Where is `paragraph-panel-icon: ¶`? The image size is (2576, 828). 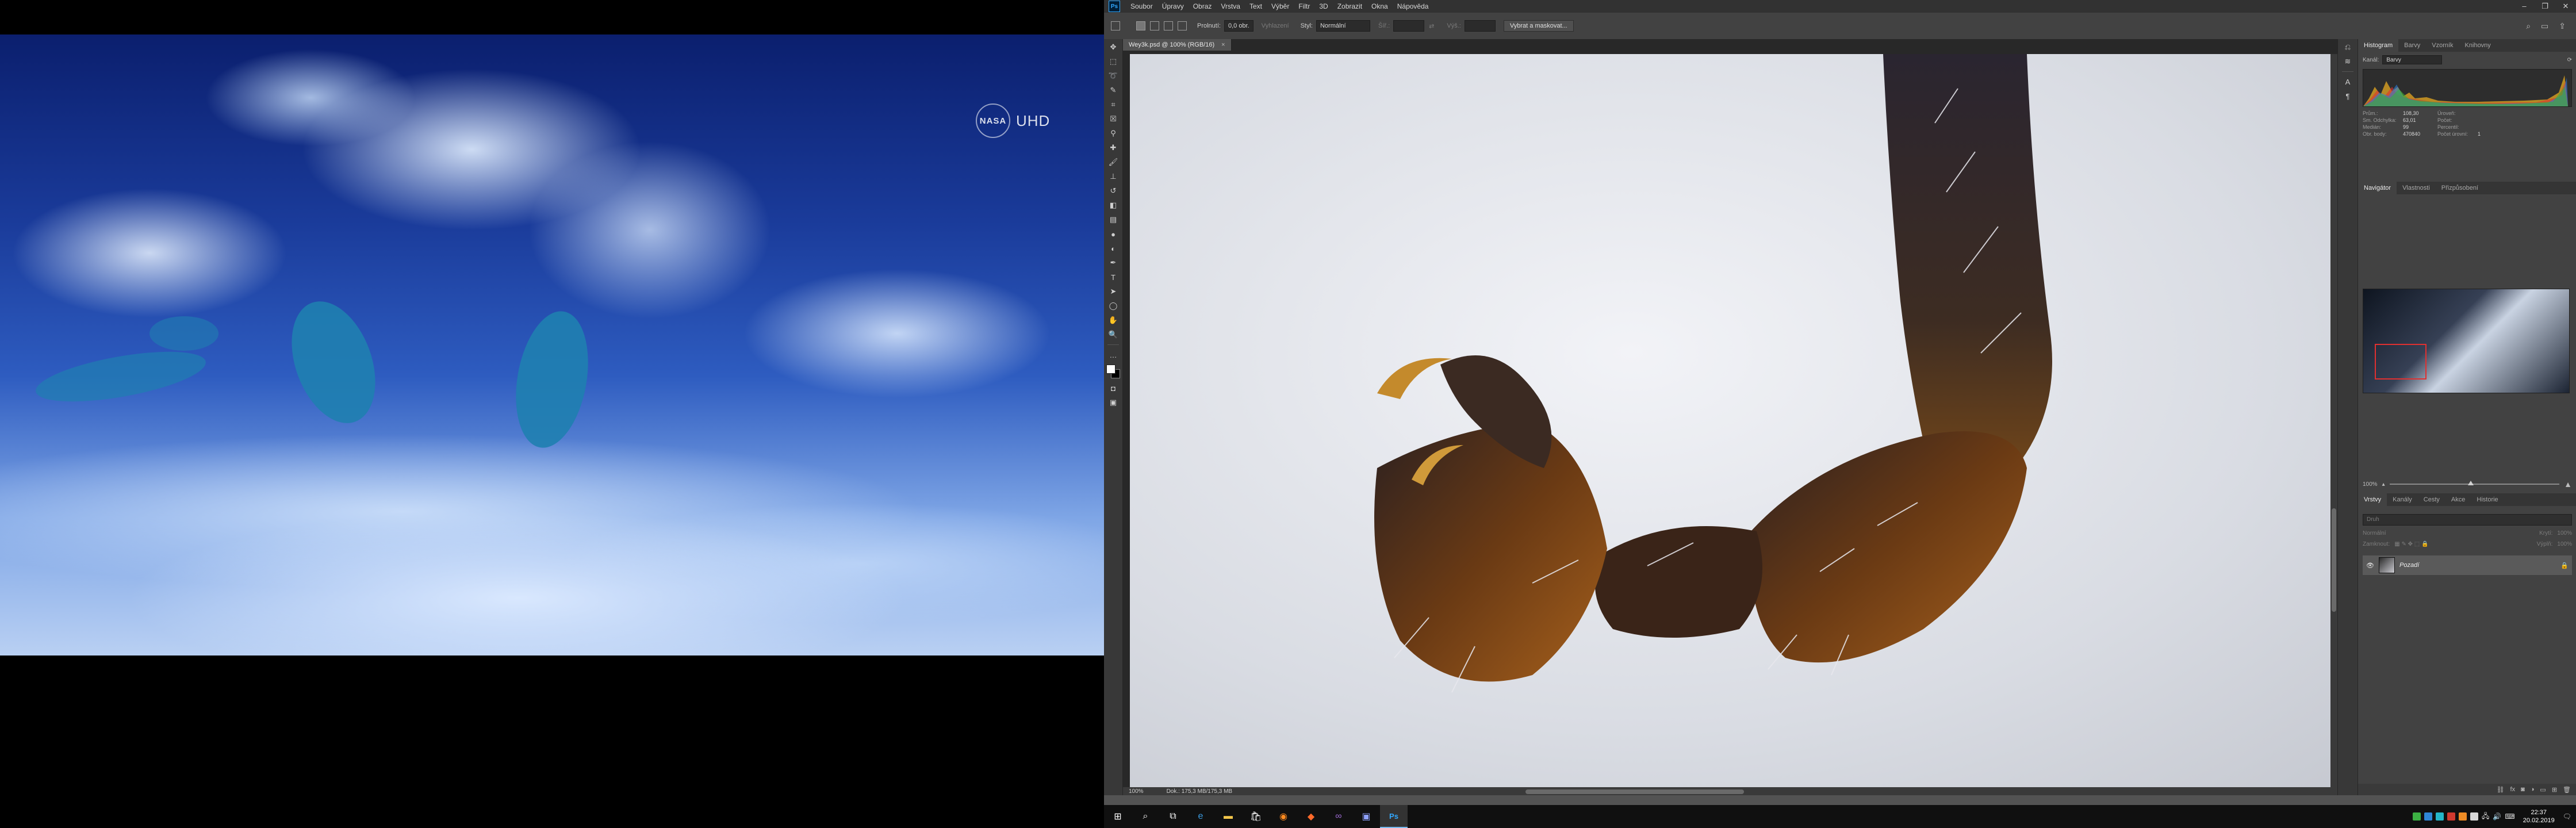
paragraph-panel-icon: ¶ is located at coordinates (2347, 96).